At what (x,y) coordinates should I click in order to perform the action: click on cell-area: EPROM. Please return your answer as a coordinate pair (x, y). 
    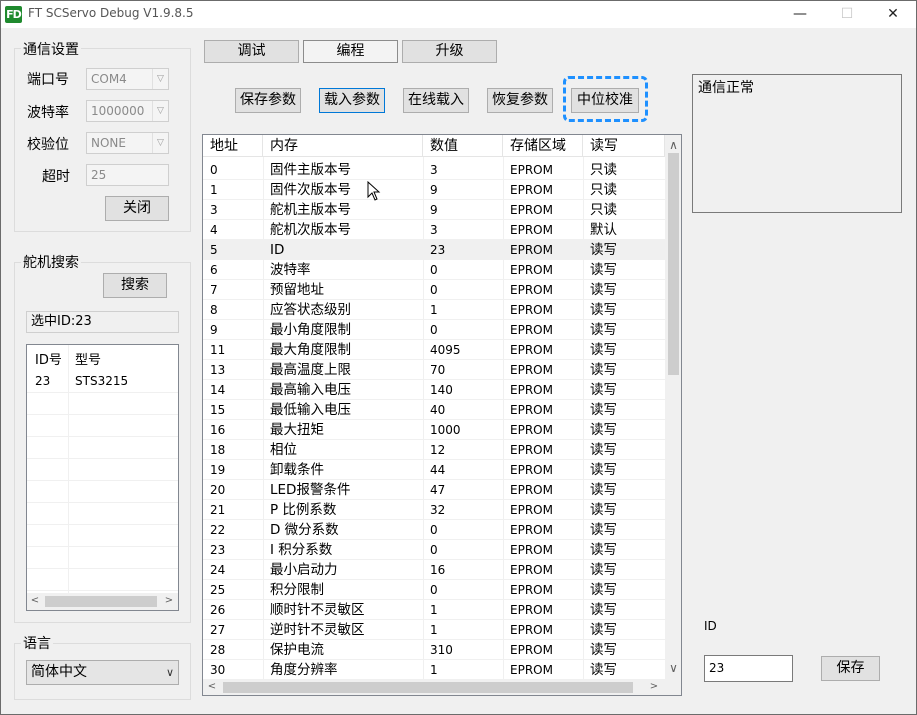
    Looking at the image, I should click on (531, 370).